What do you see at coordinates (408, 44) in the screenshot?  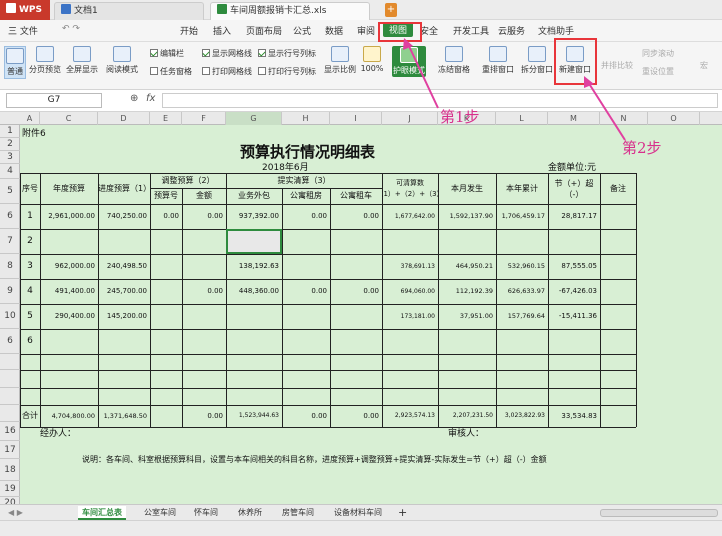 I see `step1-arrowhead` at bounding box center [408, 44].